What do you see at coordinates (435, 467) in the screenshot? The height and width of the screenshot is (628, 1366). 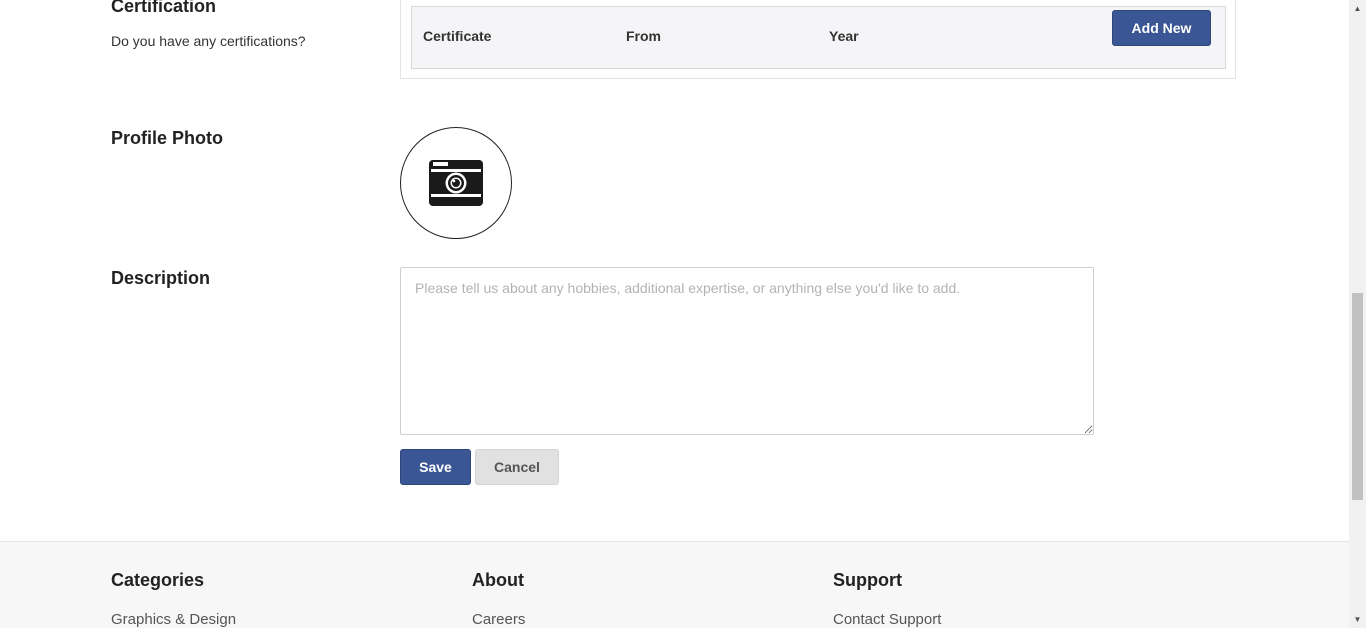 I see `save-button: Save` at bounding box center [435, 467].